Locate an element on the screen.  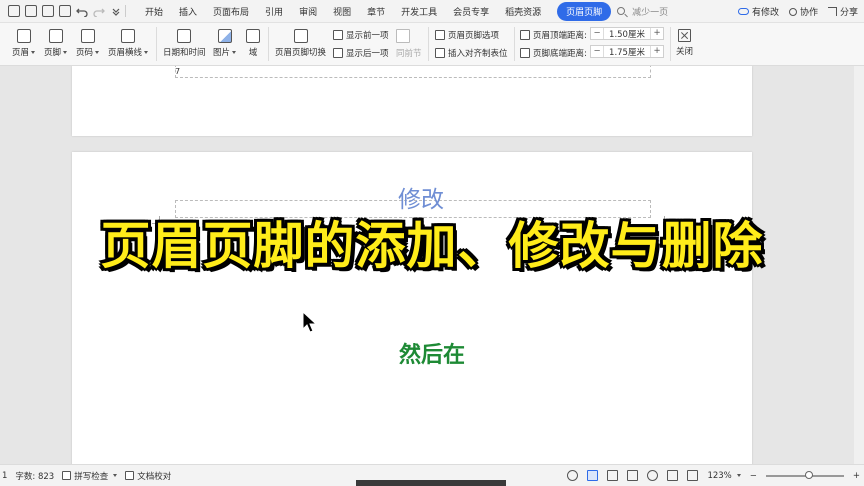
redo-icon is located at coordinates (99, 11).